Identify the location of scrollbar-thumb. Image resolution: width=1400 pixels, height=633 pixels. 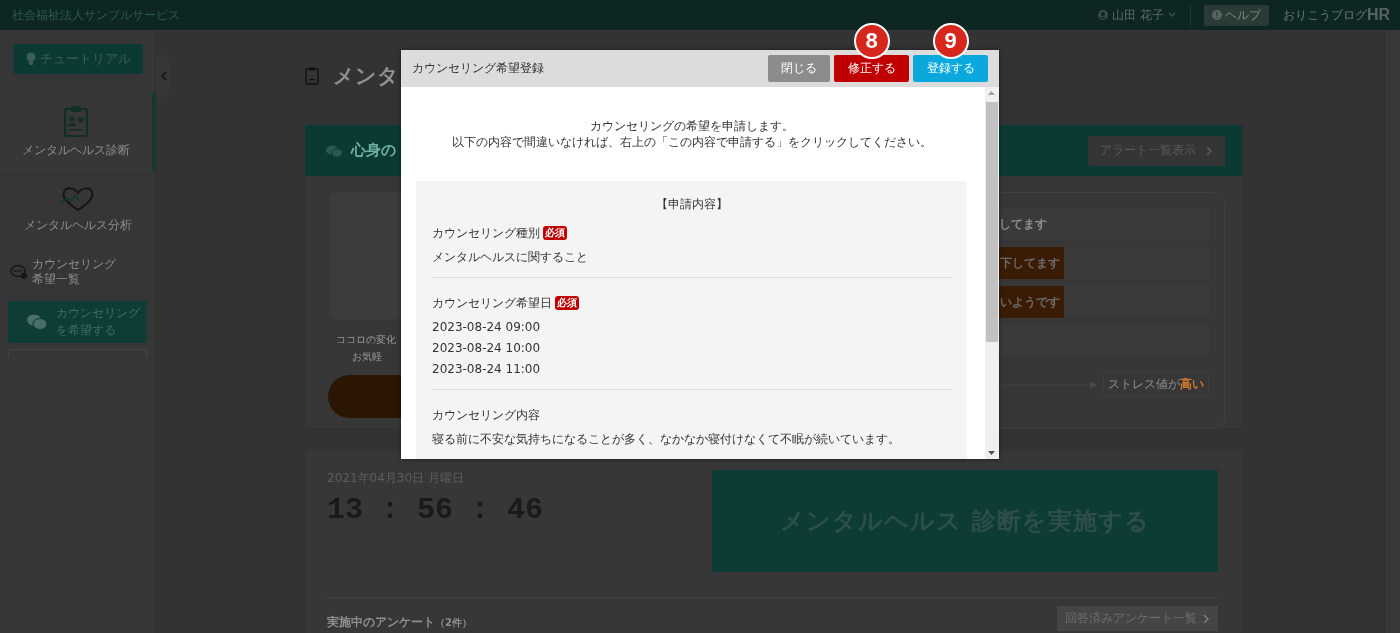
(992, 222).